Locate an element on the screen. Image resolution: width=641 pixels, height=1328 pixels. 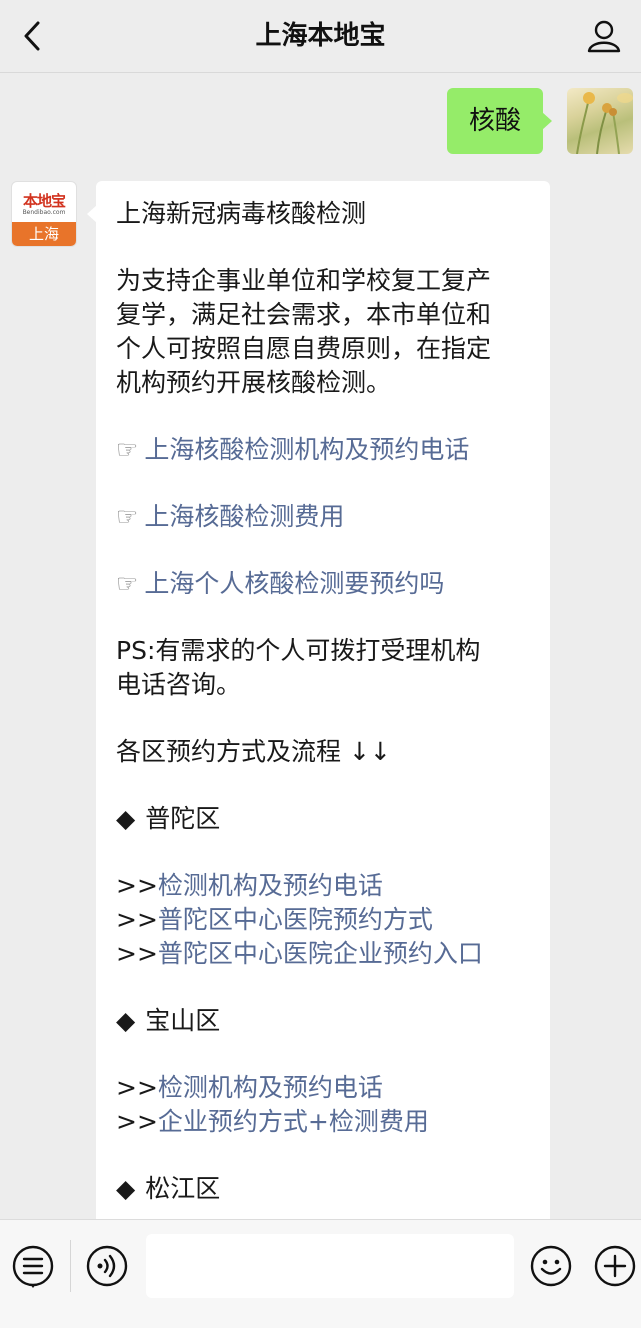
user-message-bubble: 核酸 is located at coordinates (499, 121).